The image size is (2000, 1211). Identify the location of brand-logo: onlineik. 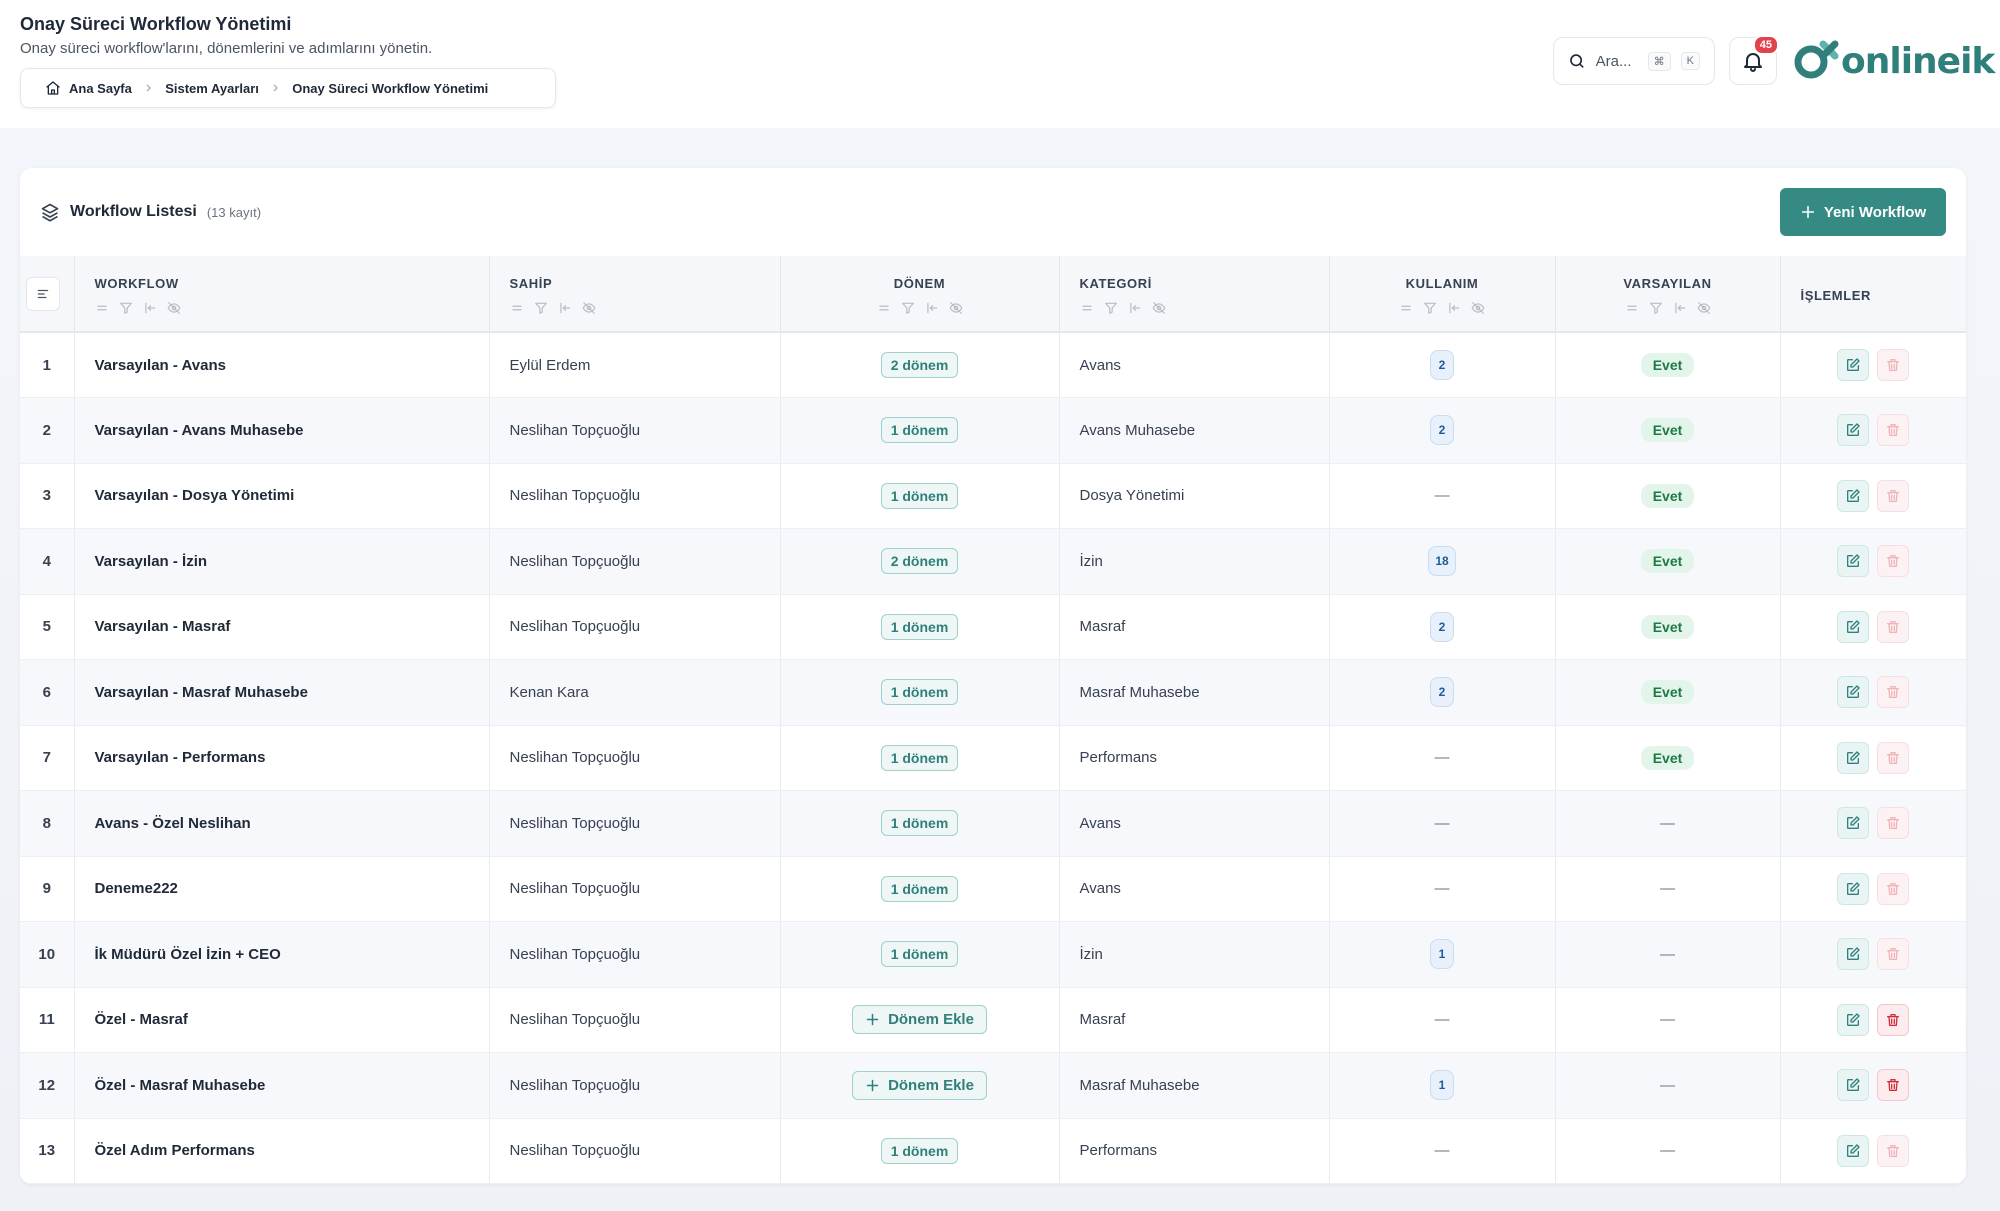
(1894, 61).